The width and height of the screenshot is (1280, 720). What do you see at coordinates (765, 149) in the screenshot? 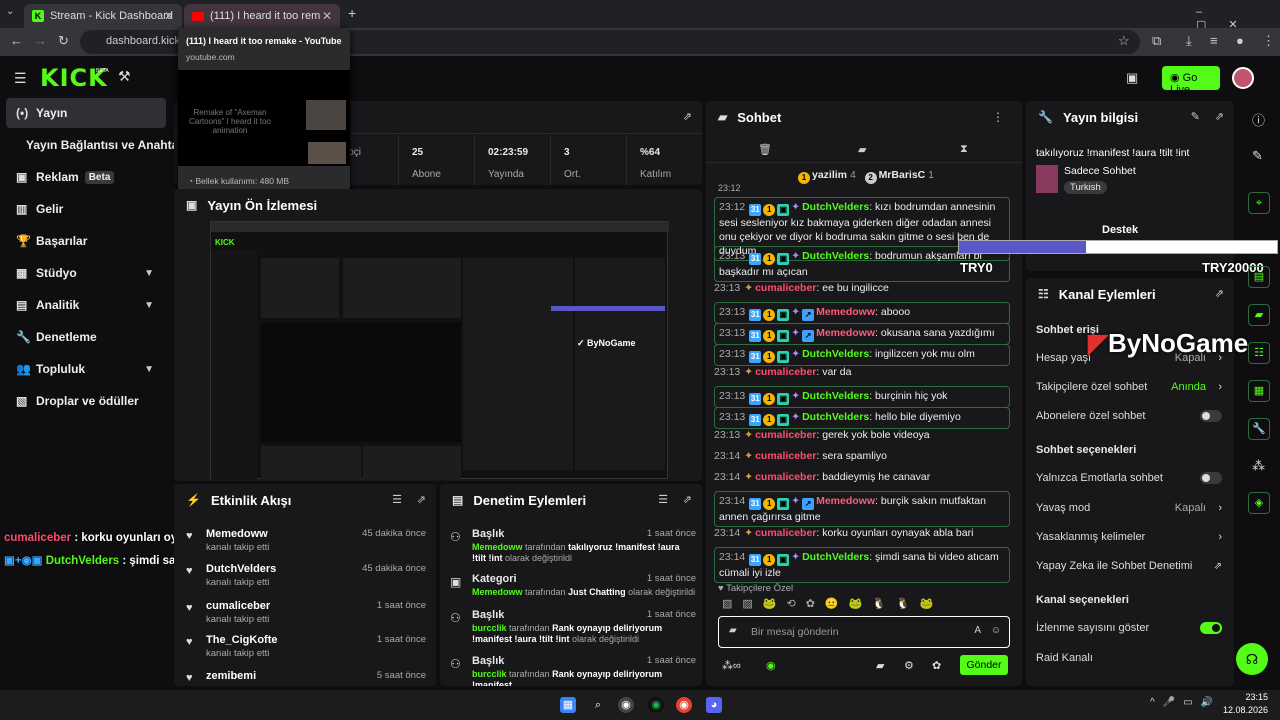
I see `trash-icon: 🗑` at bounding box center [765, 149].